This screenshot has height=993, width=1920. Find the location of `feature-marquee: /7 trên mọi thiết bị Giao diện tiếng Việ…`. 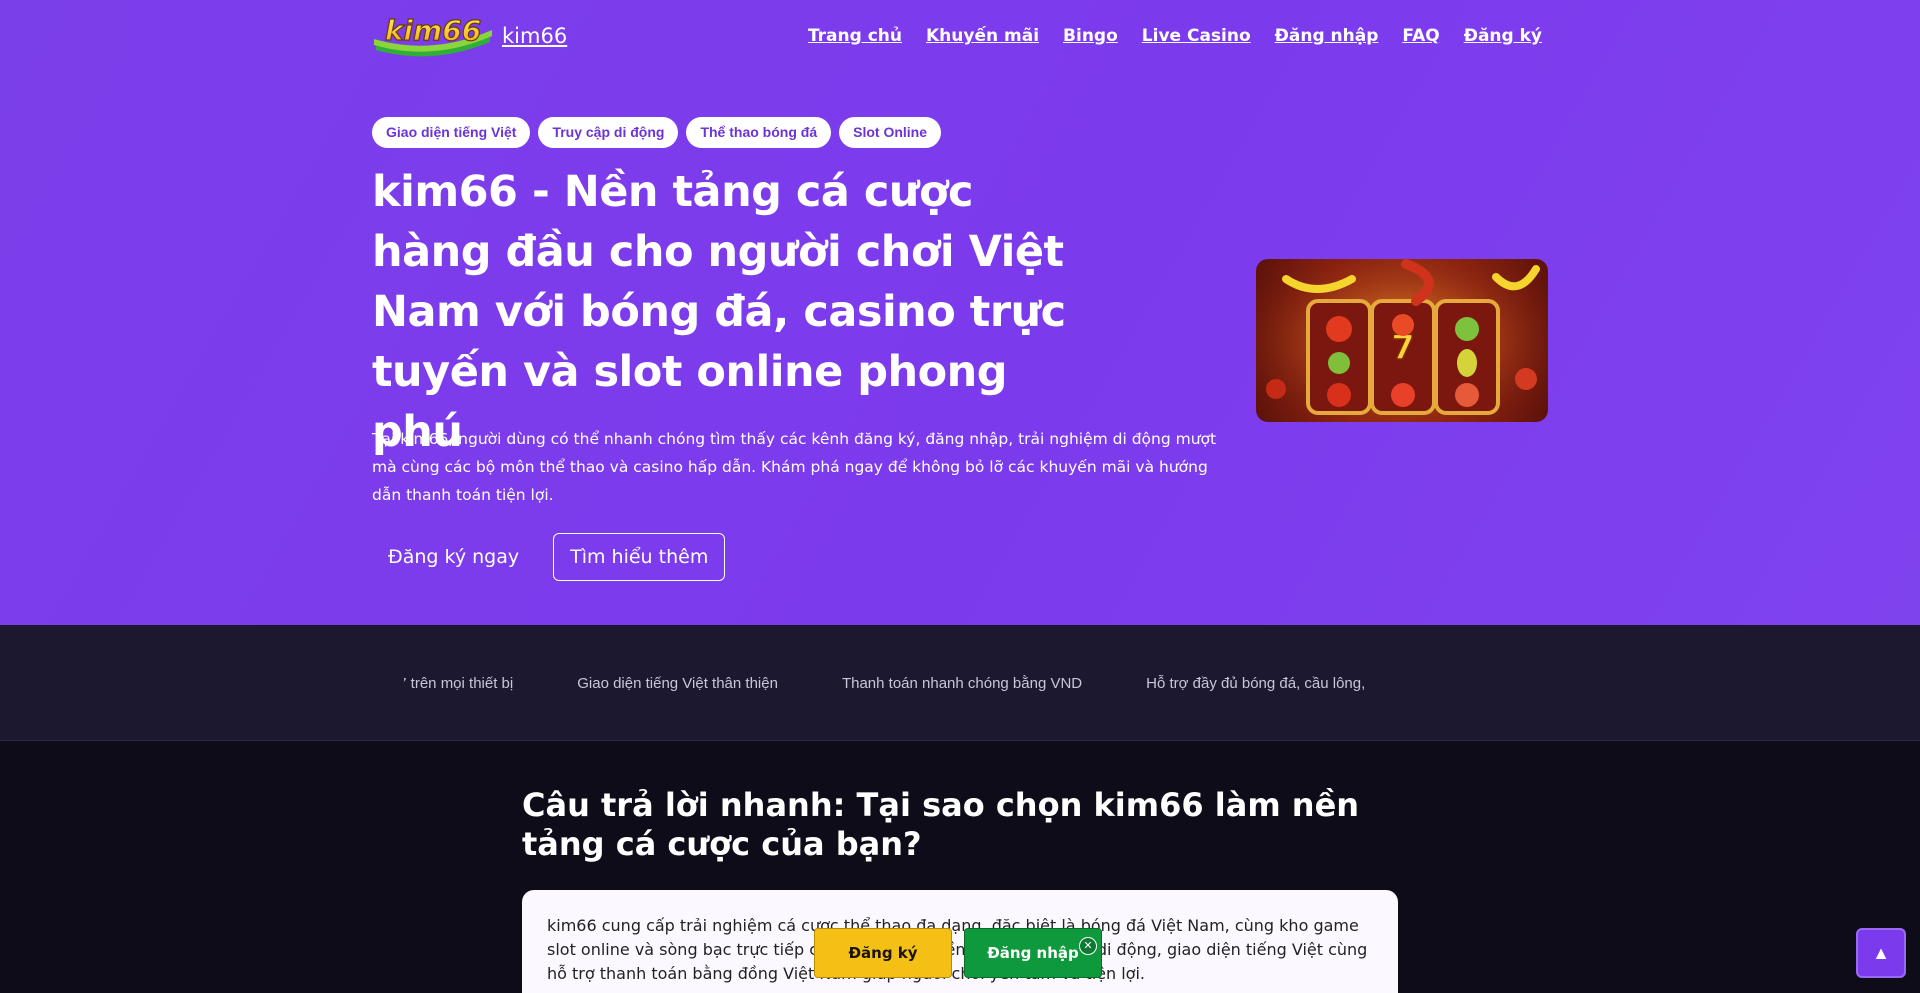

feature-marquee: /7 trên mọi thiết bị Giao diện tiếng Việ… is located at coordinates (960, 683).